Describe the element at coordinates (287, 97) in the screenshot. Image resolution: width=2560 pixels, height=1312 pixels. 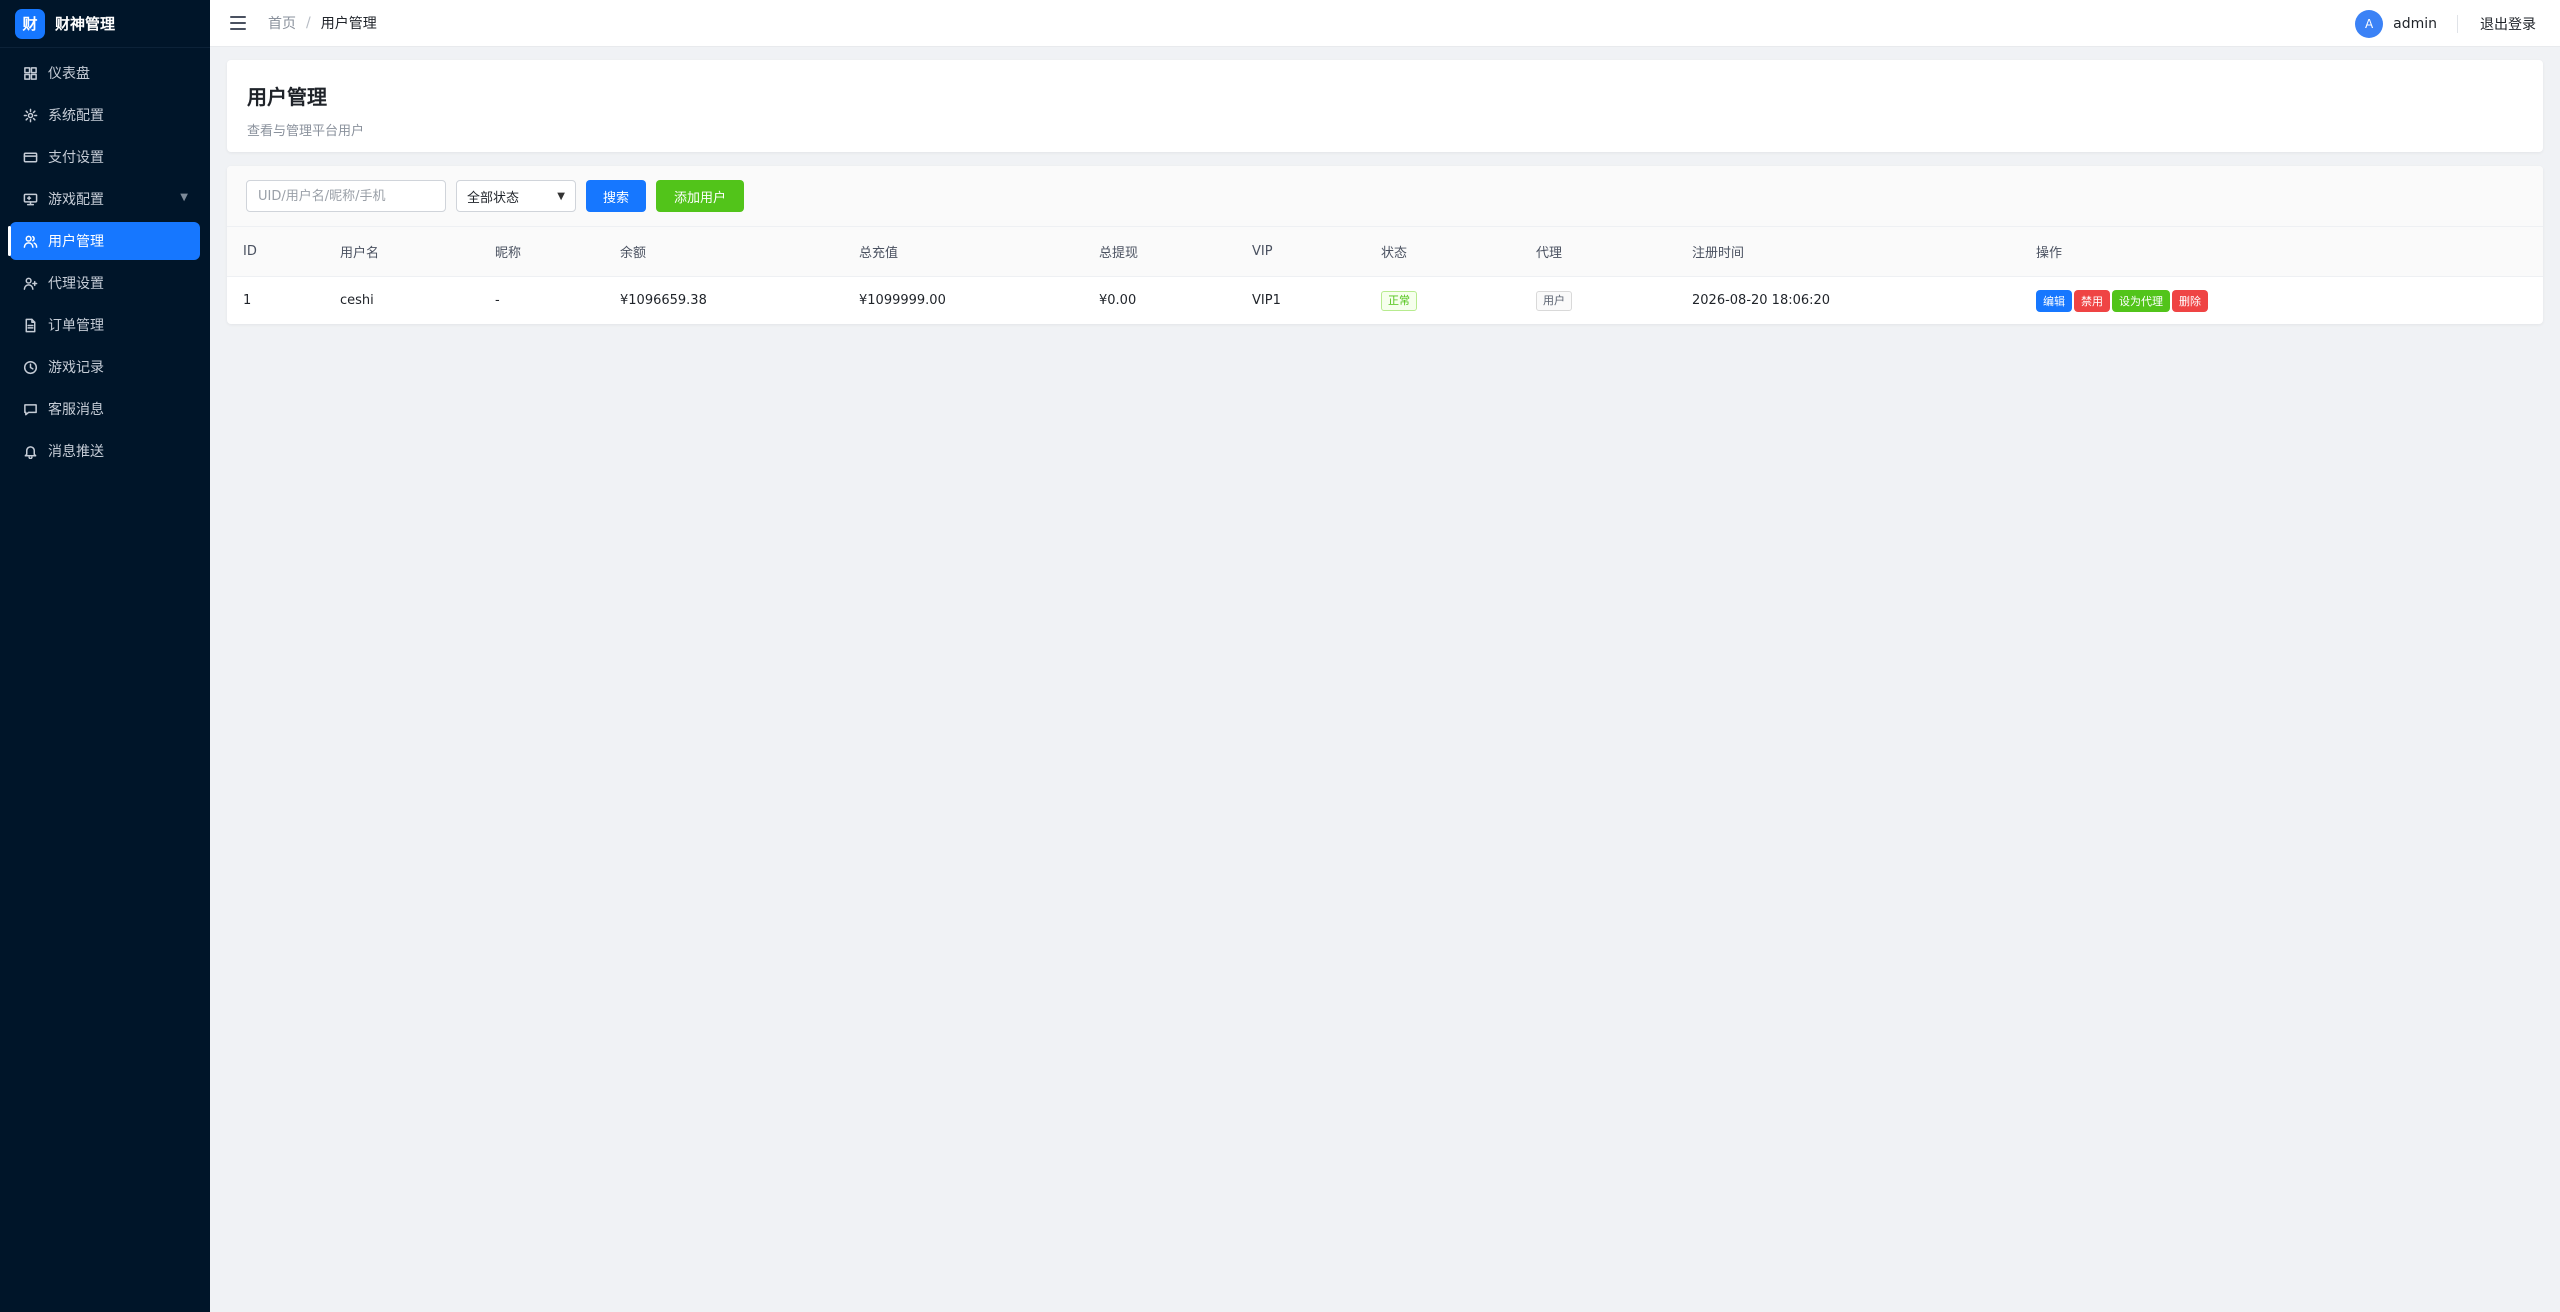
I see `page-title: 用户管理` at that location.